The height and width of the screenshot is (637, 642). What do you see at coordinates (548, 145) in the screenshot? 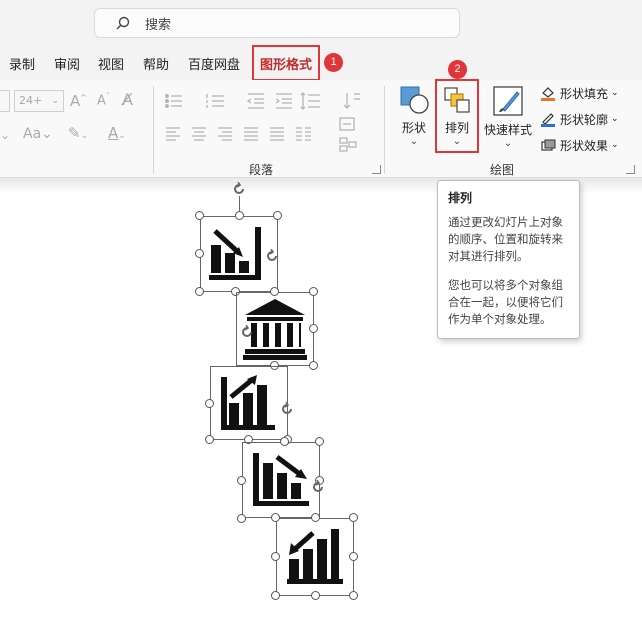
I see `effects-icon` at bounding box center [548, 145].